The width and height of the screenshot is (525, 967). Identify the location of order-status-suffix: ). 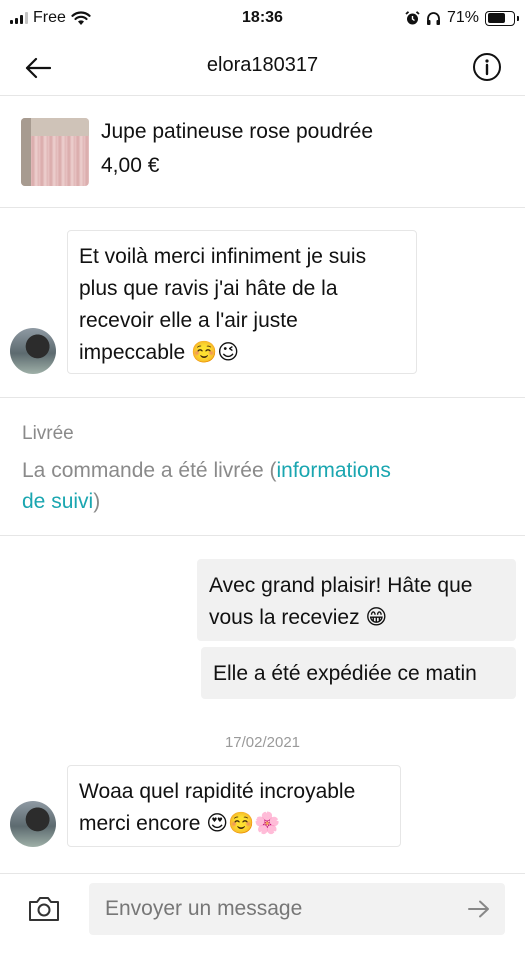
(97, 501).